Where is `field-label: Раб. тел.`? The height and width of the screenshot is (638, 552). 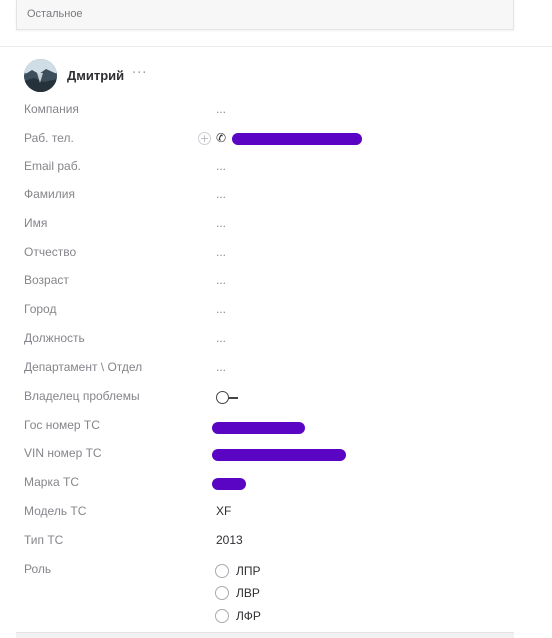 field-label: Раб. тел. is located at coordinates (49, 138).